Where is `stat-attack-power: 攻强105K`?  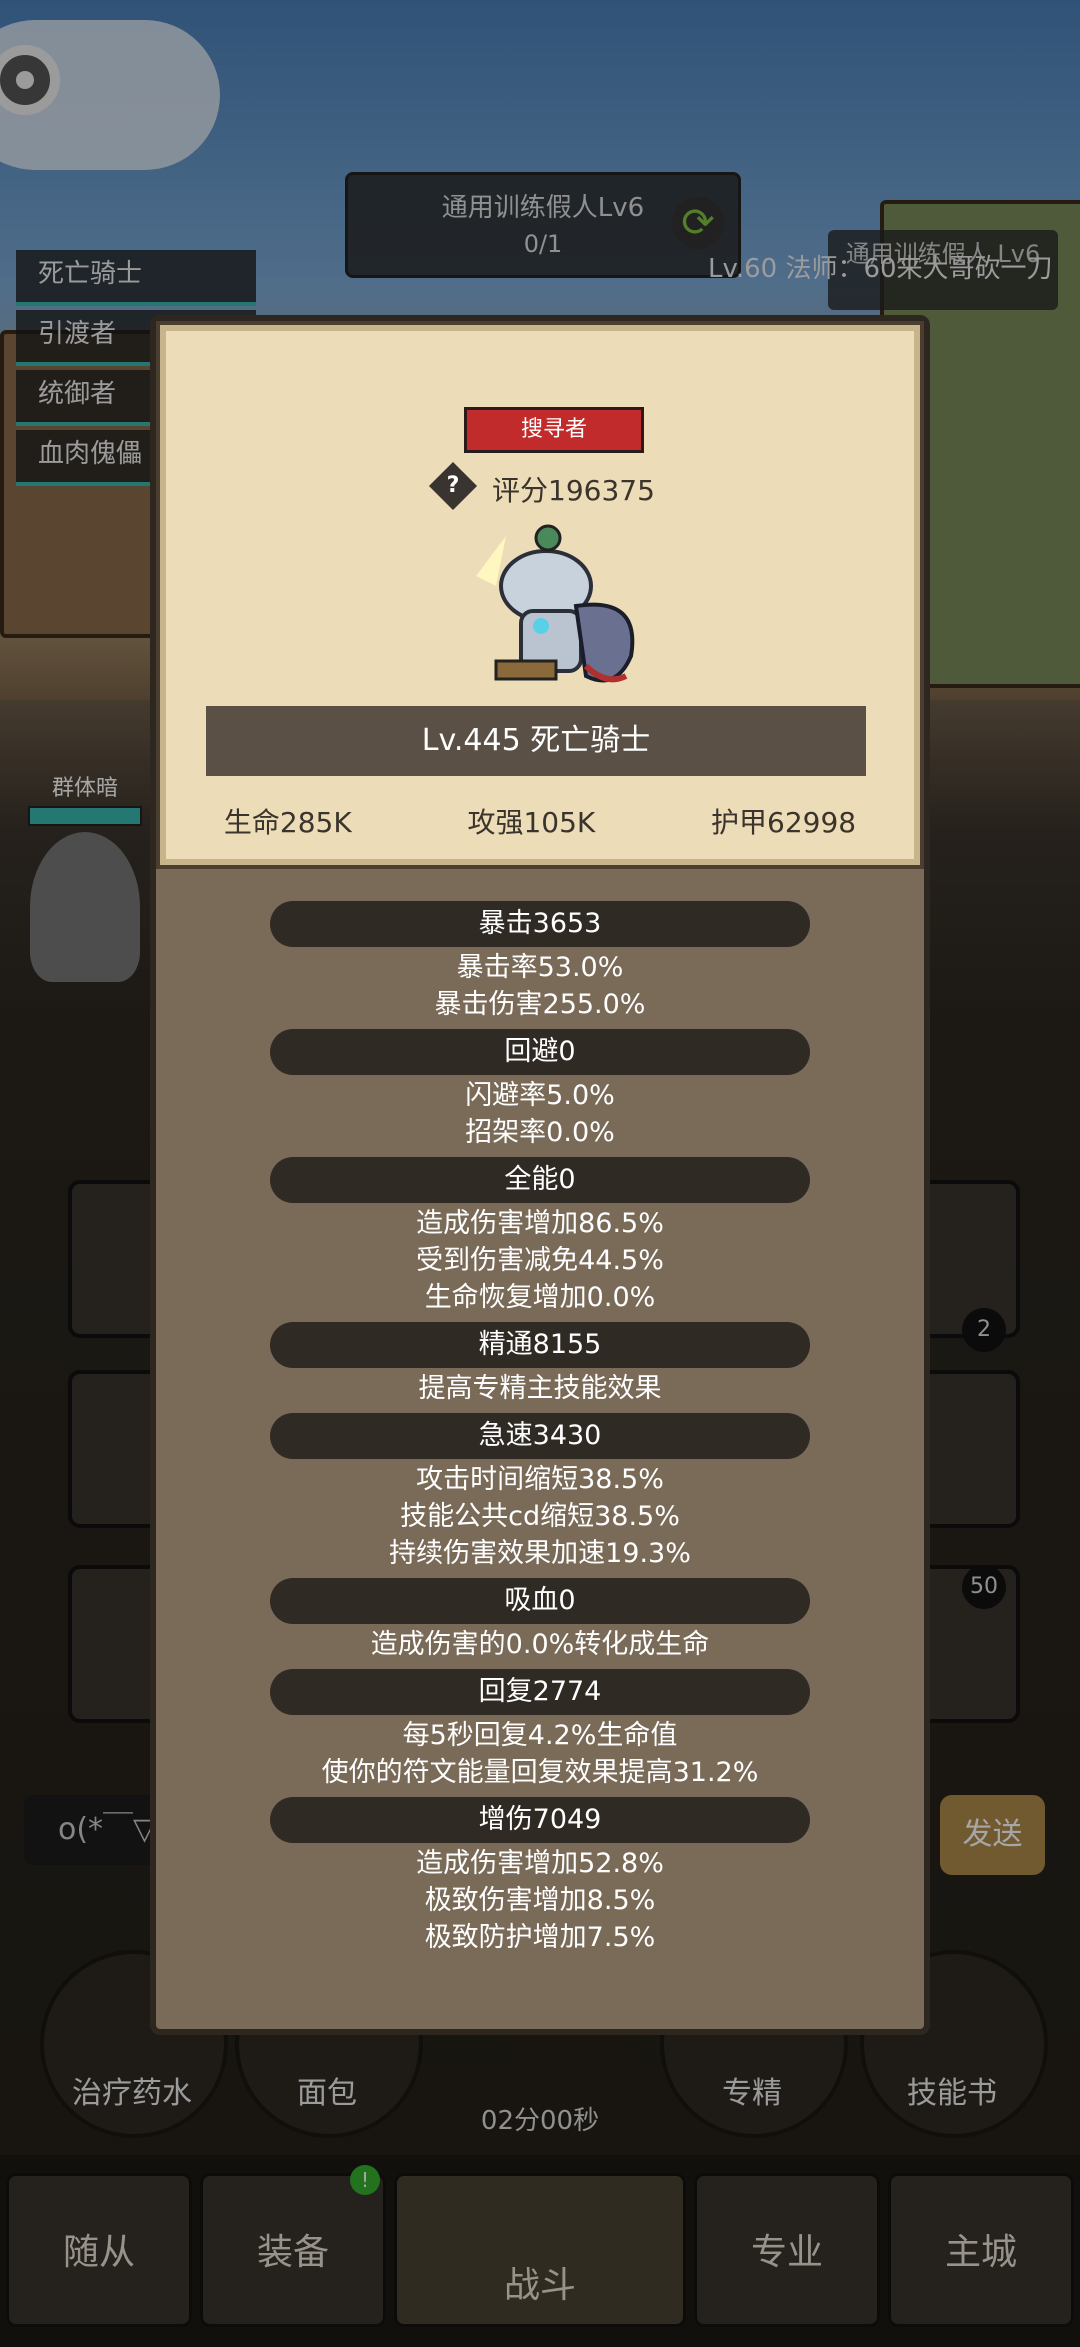
stat-attack-power: 攻强105K is located at coordinates (531, 822).